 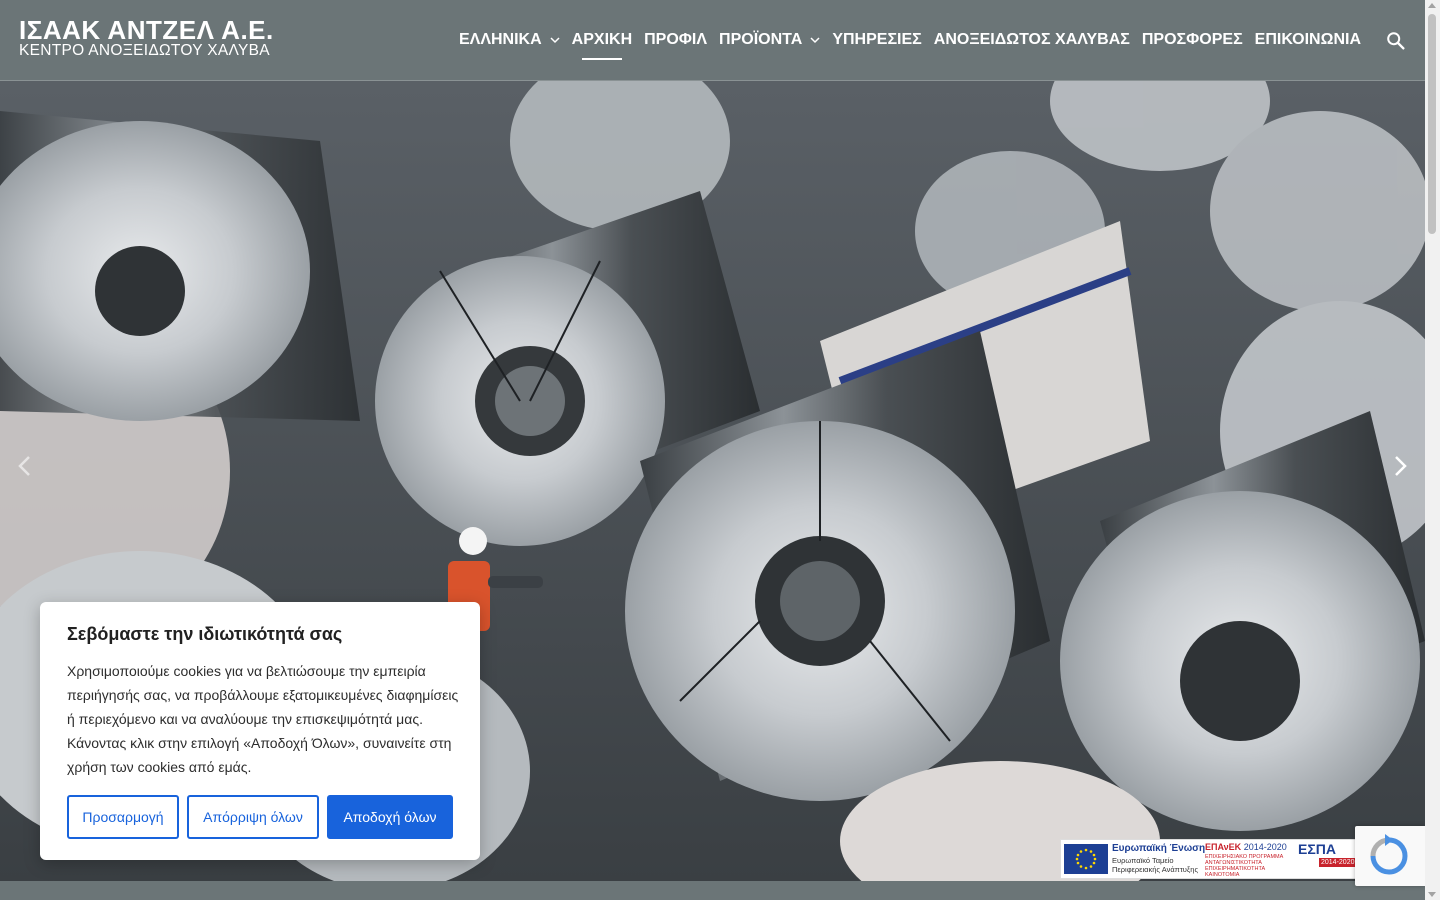 I want to click on espa-program-years: 2014-2020, so click(x=1265, y=847).